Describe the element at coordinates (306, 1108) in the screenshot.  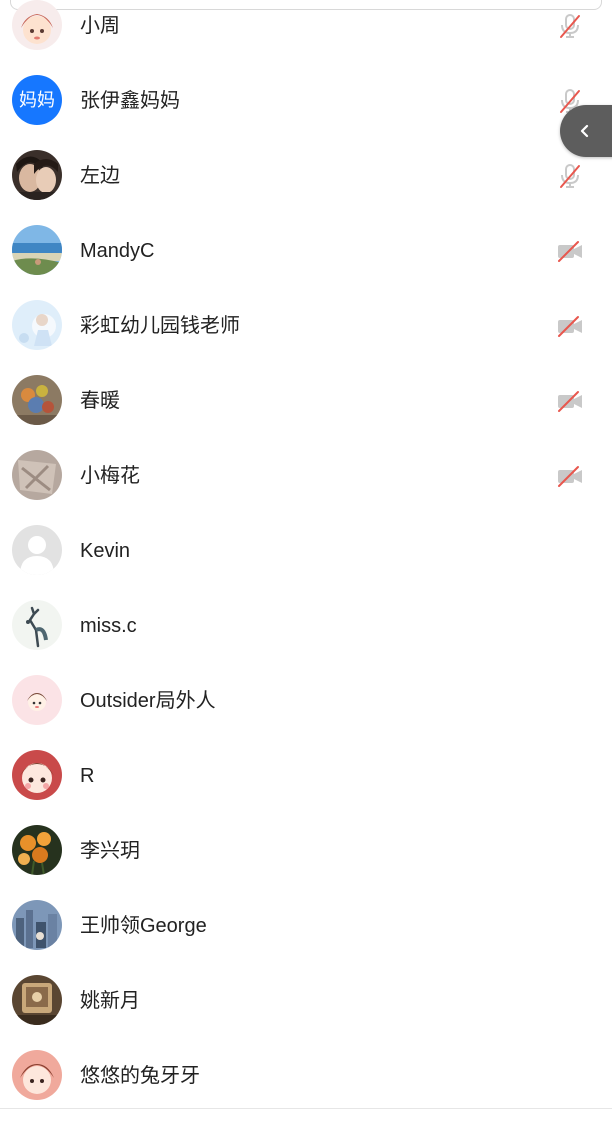
I see `divider` at that location.